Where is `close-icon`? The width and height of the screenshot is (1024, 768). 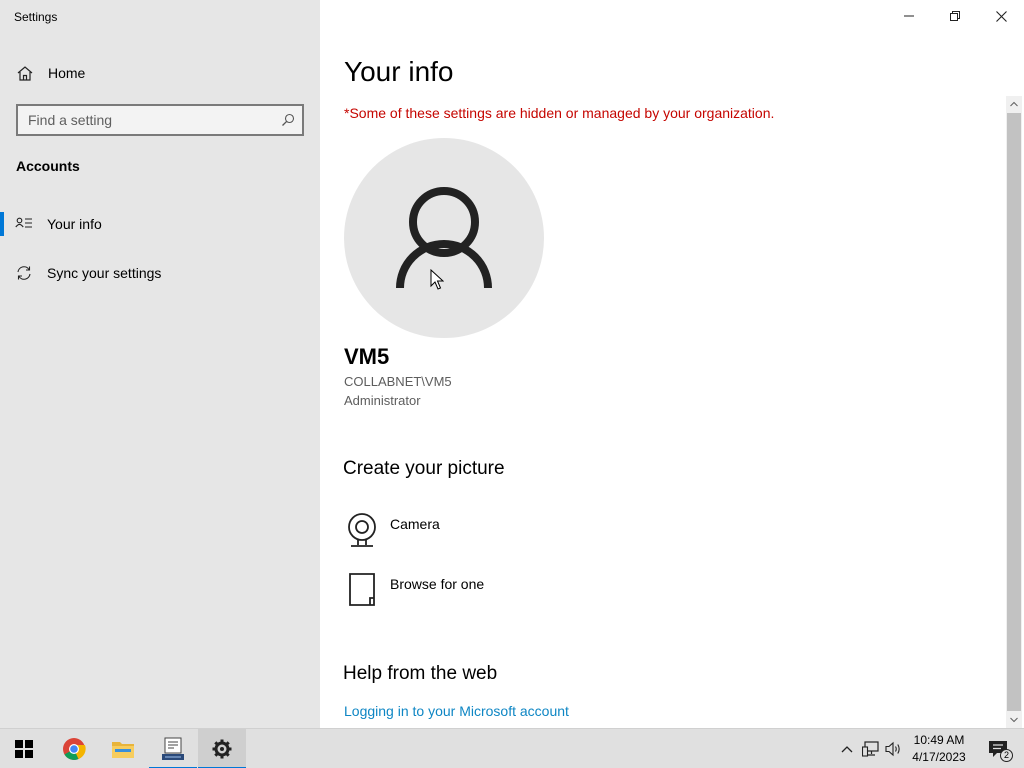 close-icon is located at coordinates (1001, 16).